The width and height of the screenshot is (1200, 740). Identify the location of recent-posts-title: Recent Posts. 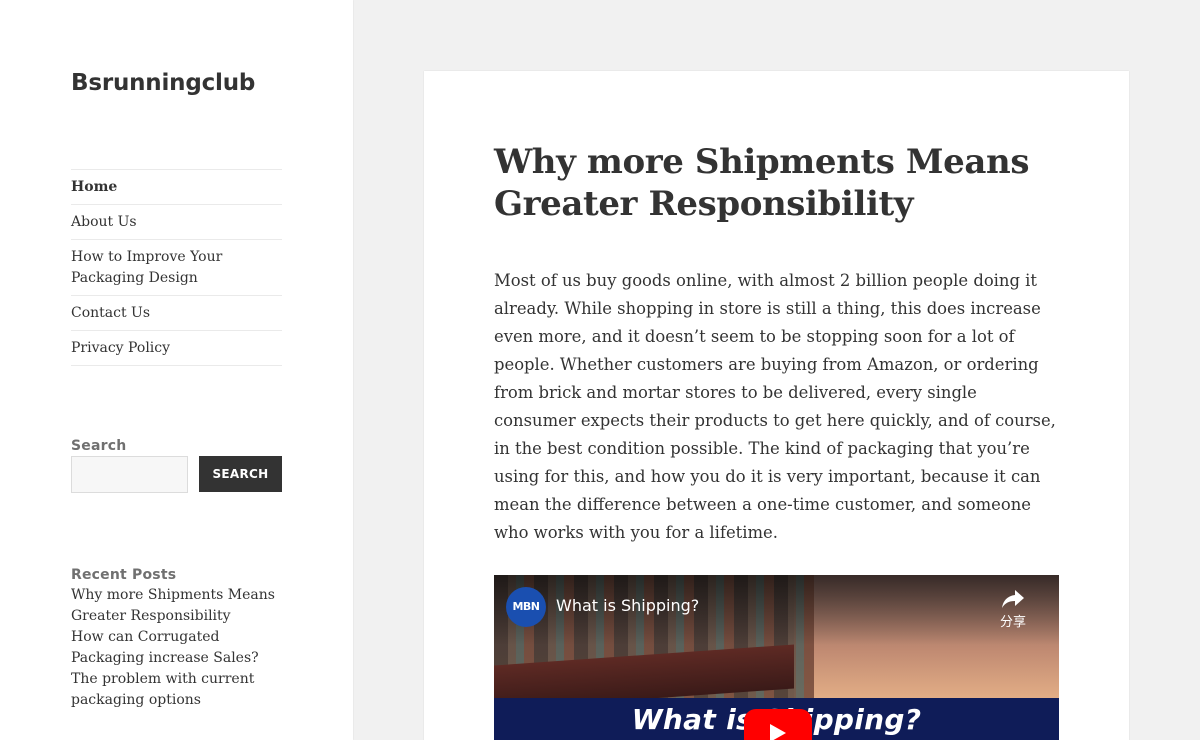
(124, 575).